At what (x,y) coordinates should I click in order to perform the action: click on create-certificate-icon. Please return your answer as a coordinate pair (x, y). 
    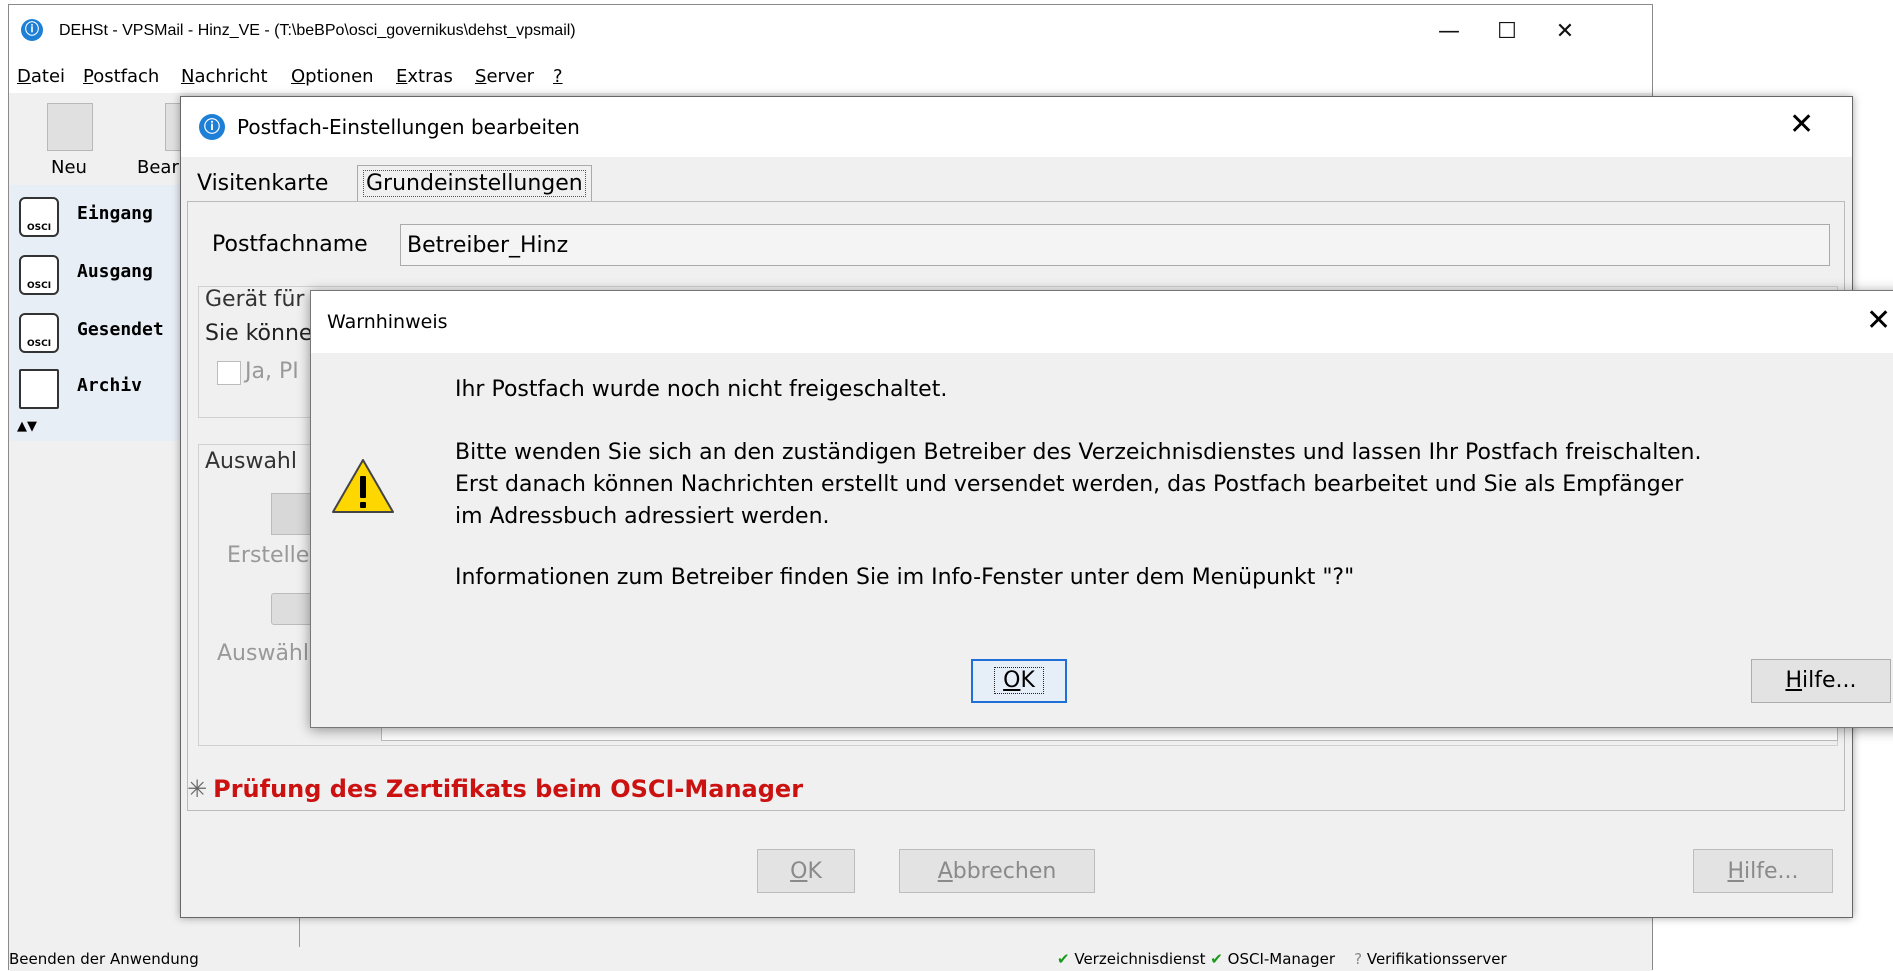
    Looking at the image, I should click on (292, 514).